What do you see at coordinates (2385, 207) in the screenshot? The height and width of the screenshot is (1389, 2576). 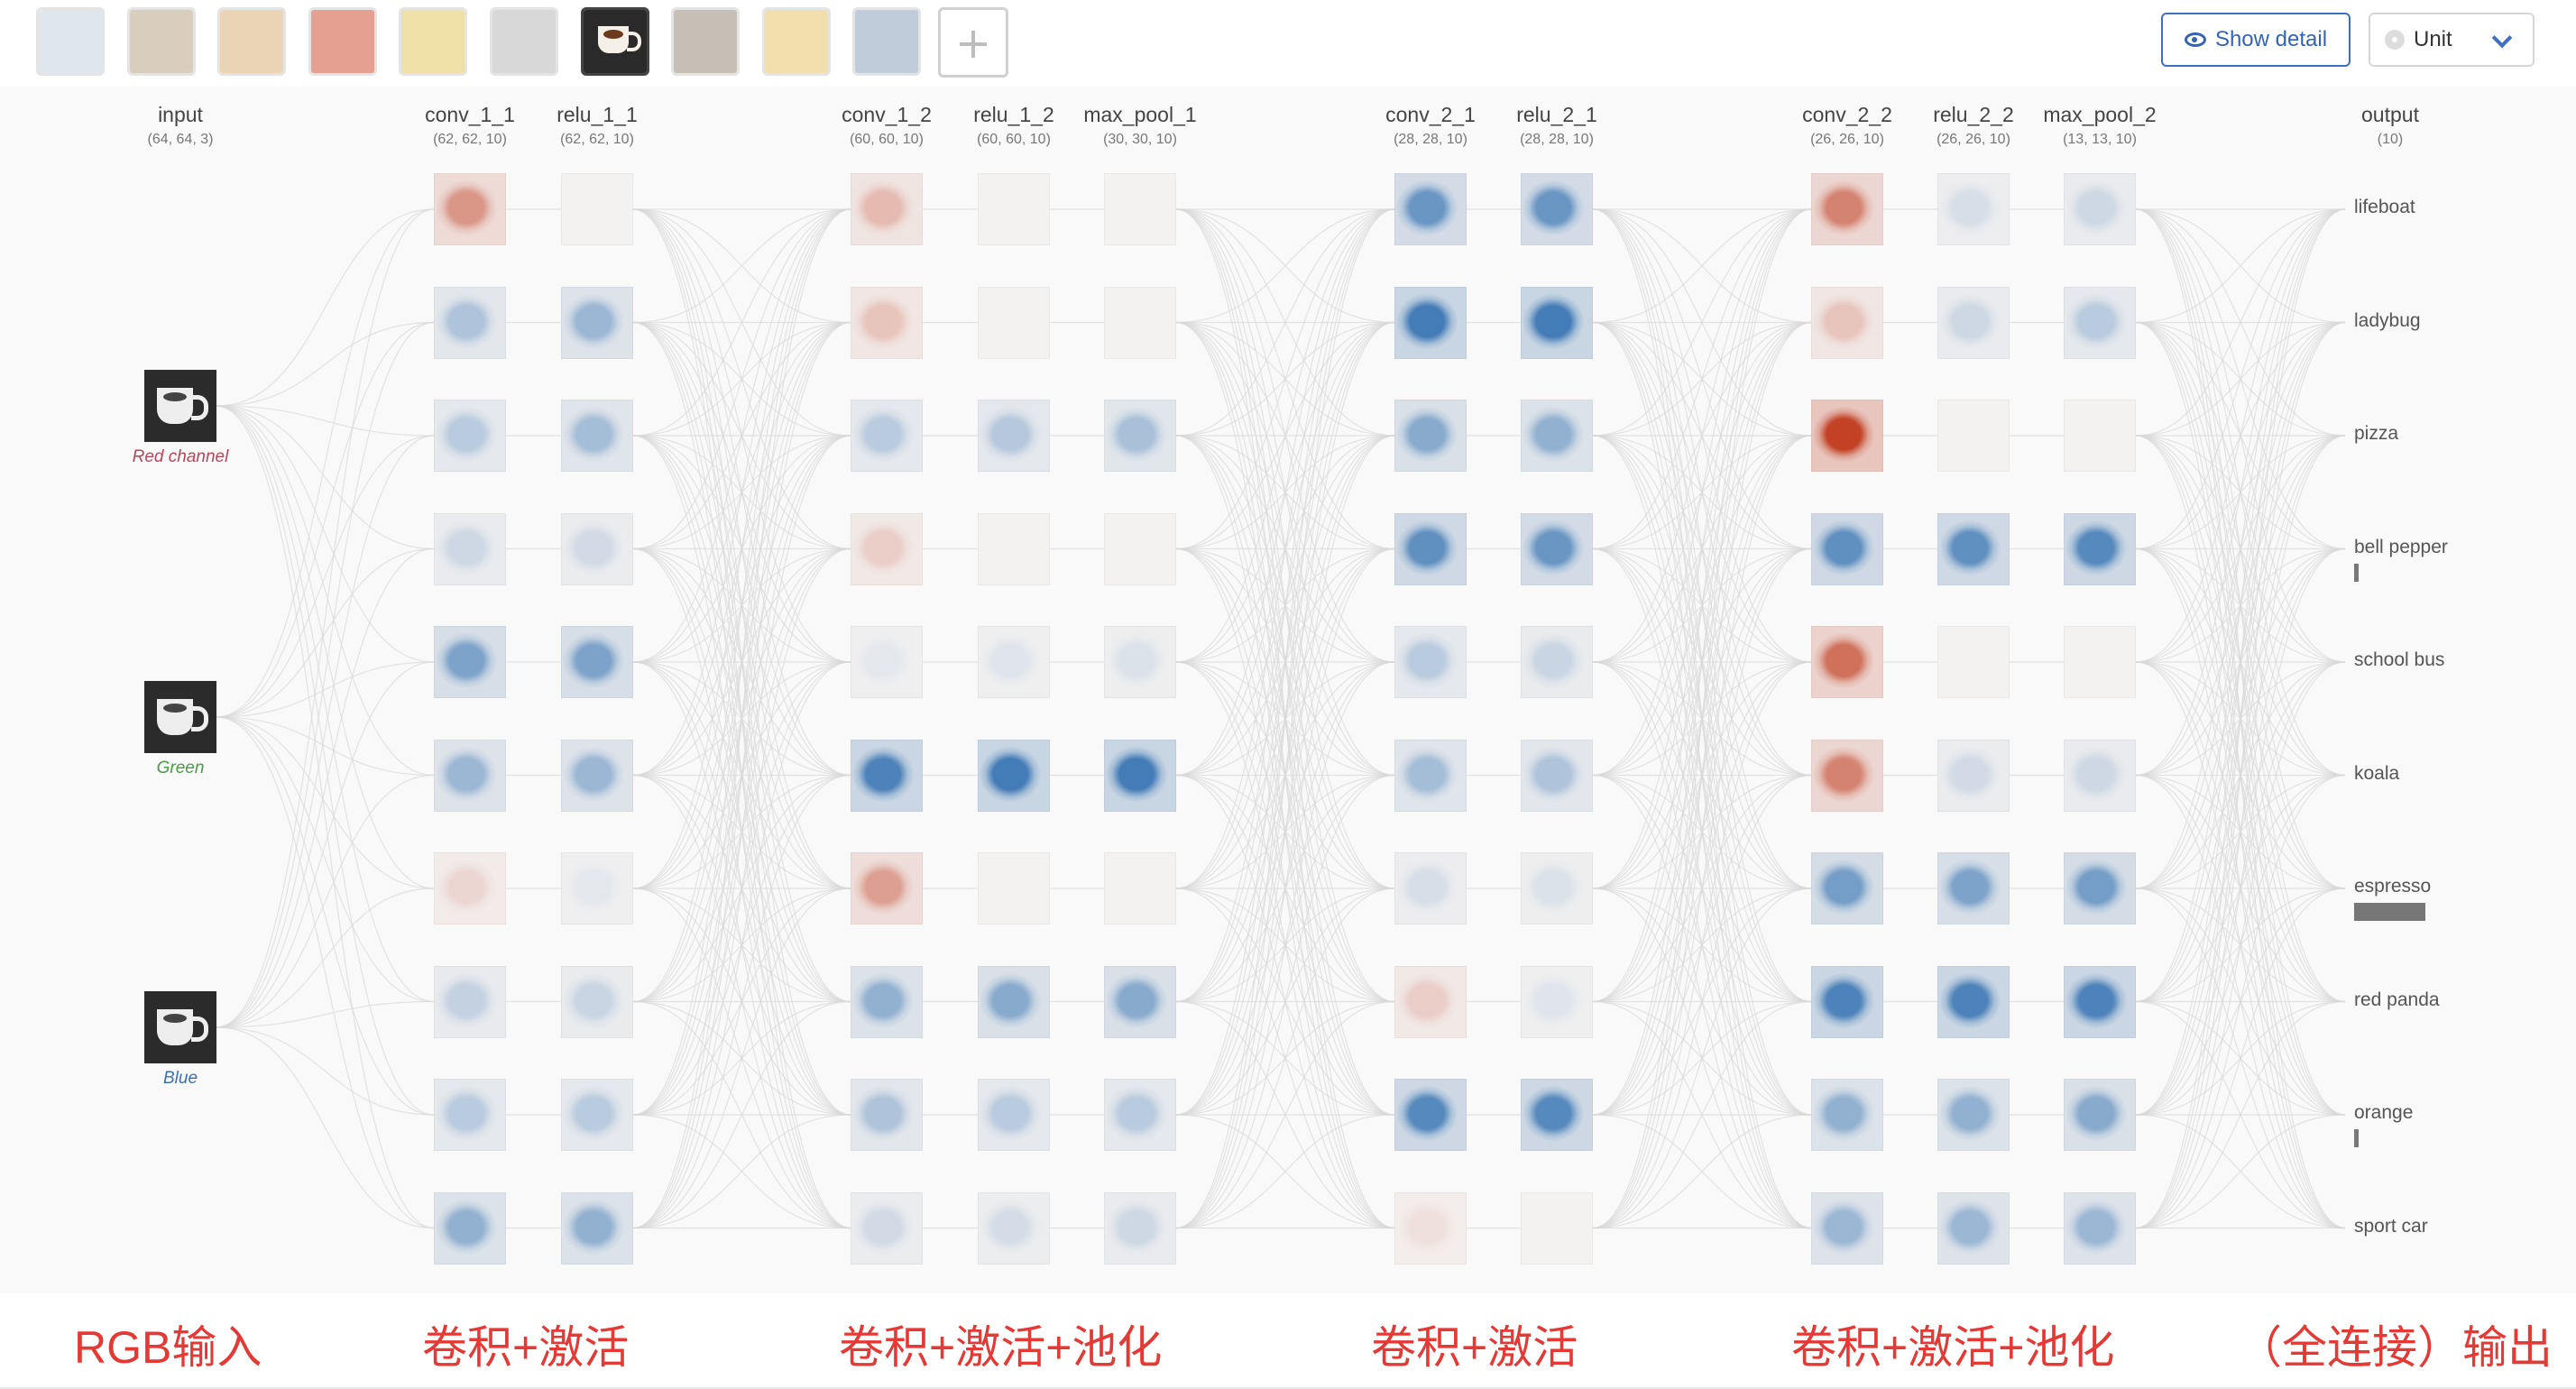 I see `output-class-label: lifeboat` at bounding box center [2385, 207].